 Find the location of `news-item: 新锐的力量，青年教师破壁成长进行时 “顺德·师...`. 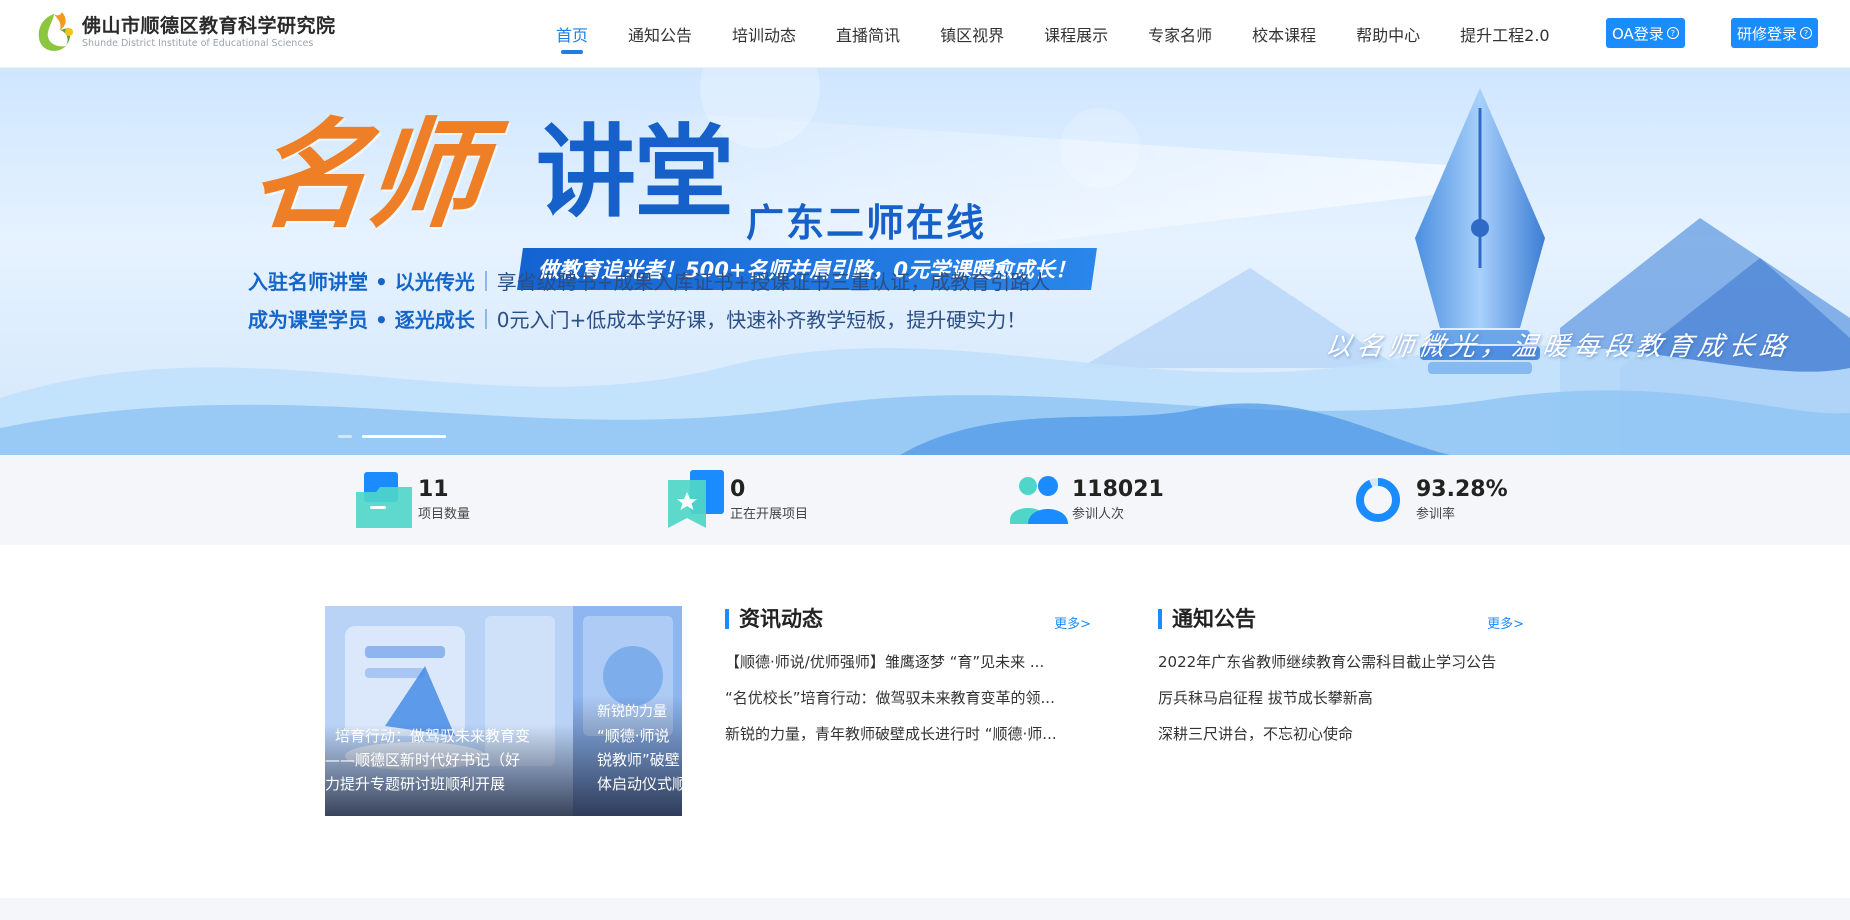

news-item: 新锐的力量，青年教师破壁成长进行时 “顺德·师... is located at coordinates (908, 742).